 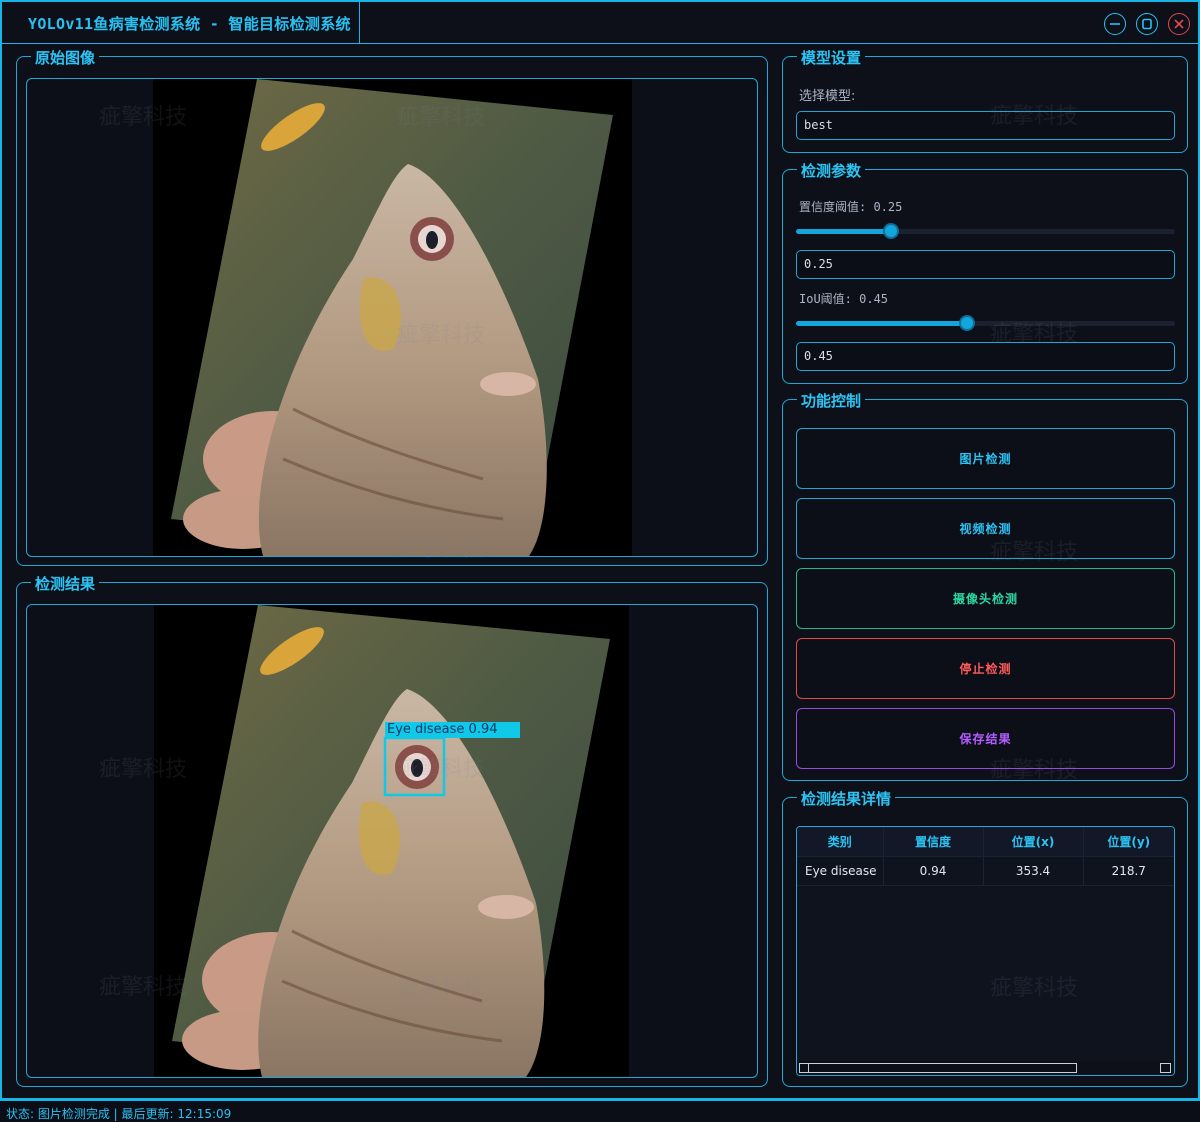 I want to click on result-image-title: 检测结果, so click(x=65, y=583).